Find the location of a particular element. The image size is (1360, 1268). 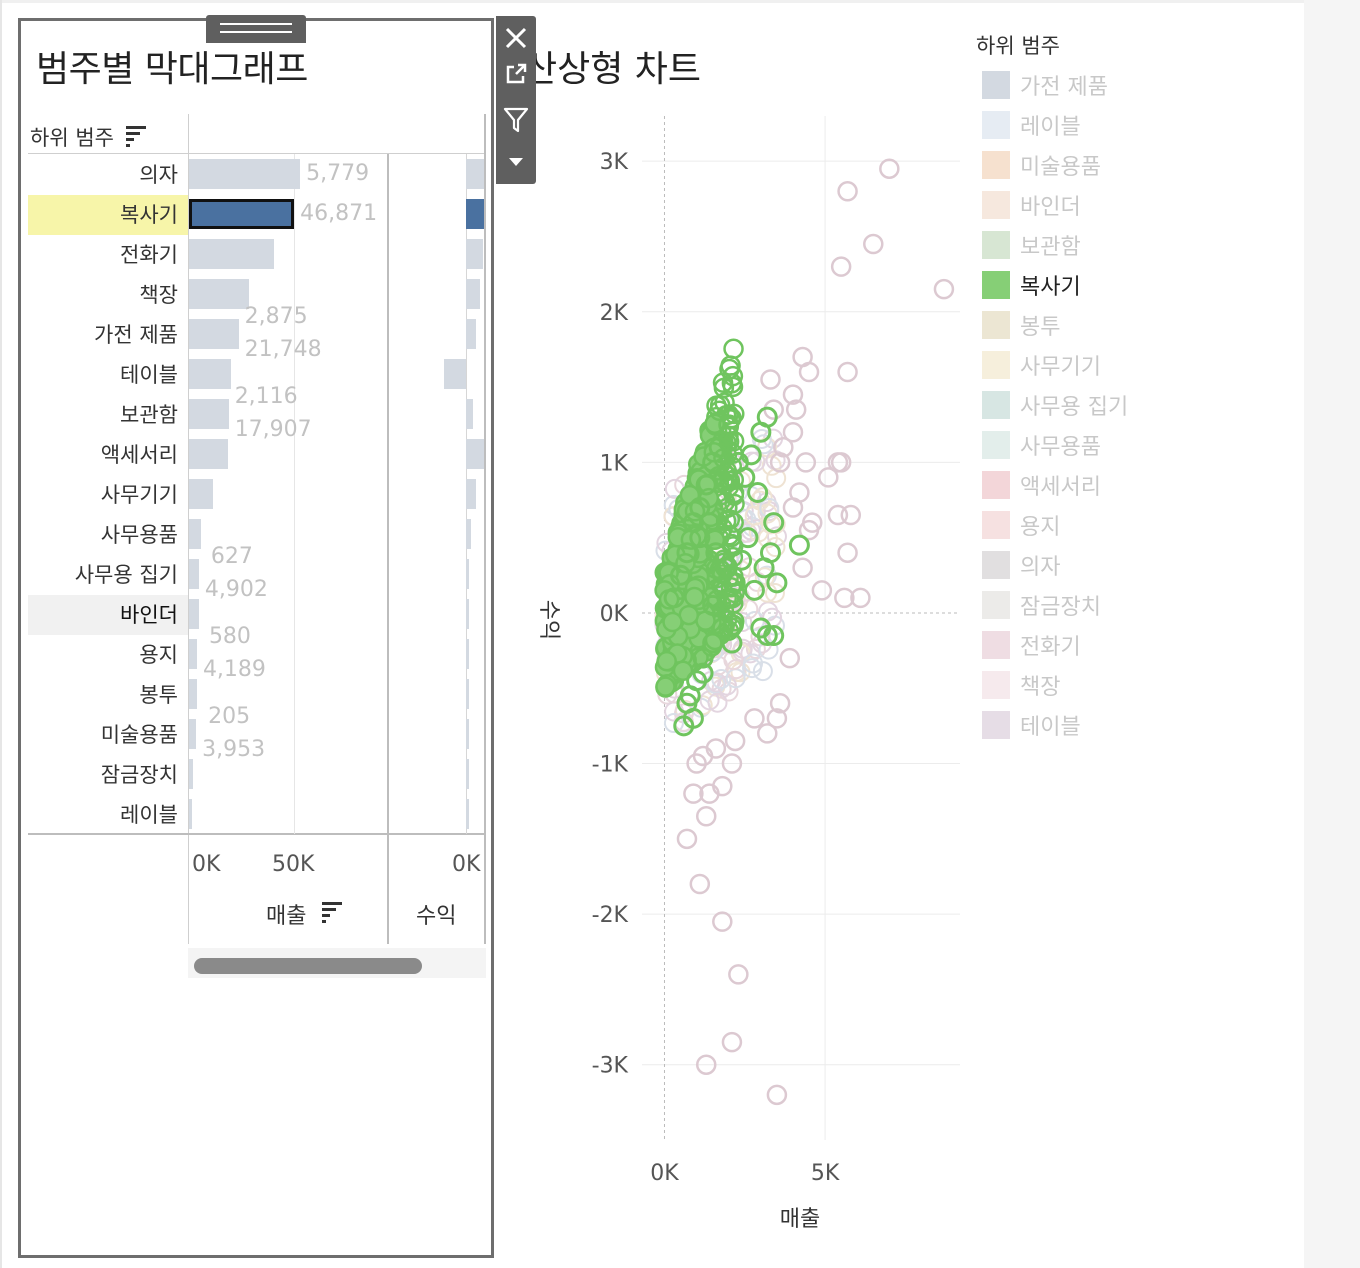

close-button is located at coordinates (516, 38).